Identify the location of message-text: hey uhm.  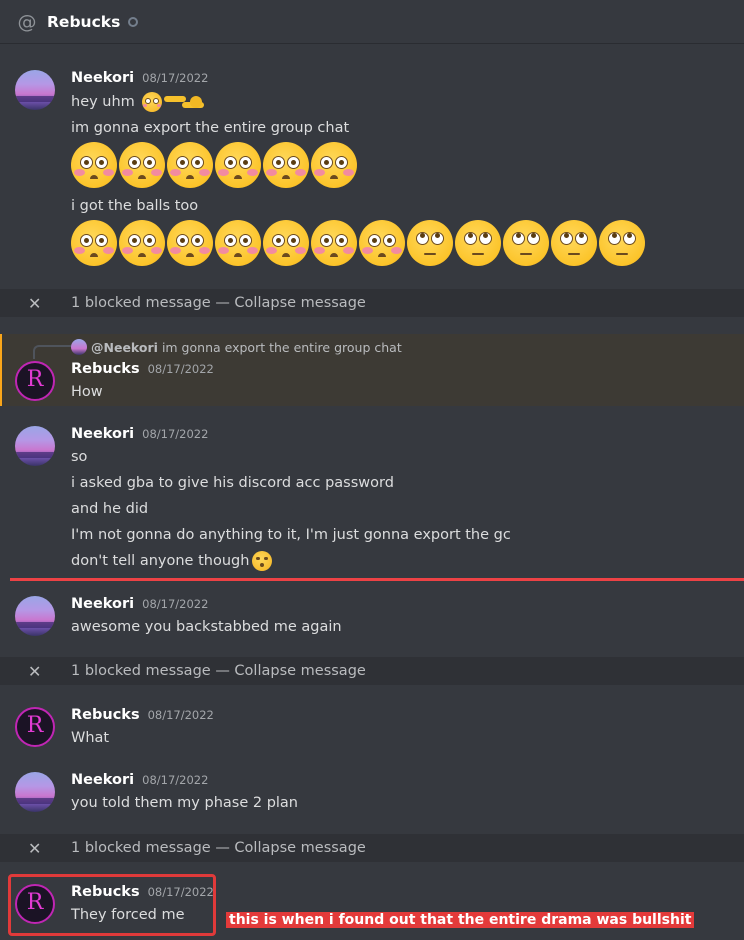
(138, 102).